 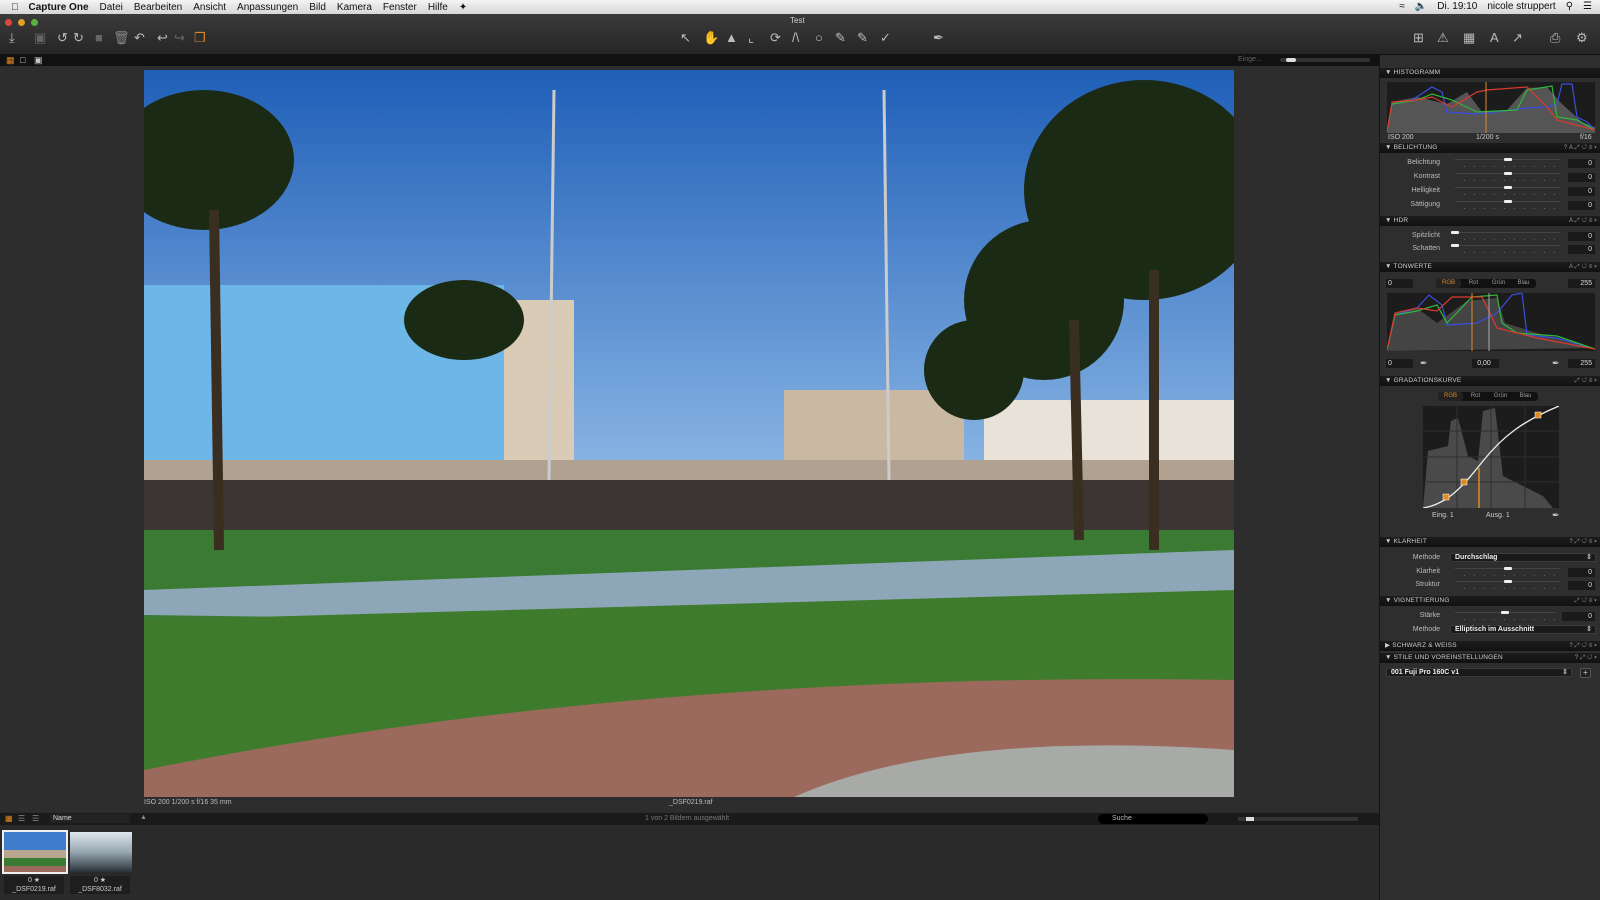 I want to click on black-picker-icon: ✒, so click(x=1424, y=363).